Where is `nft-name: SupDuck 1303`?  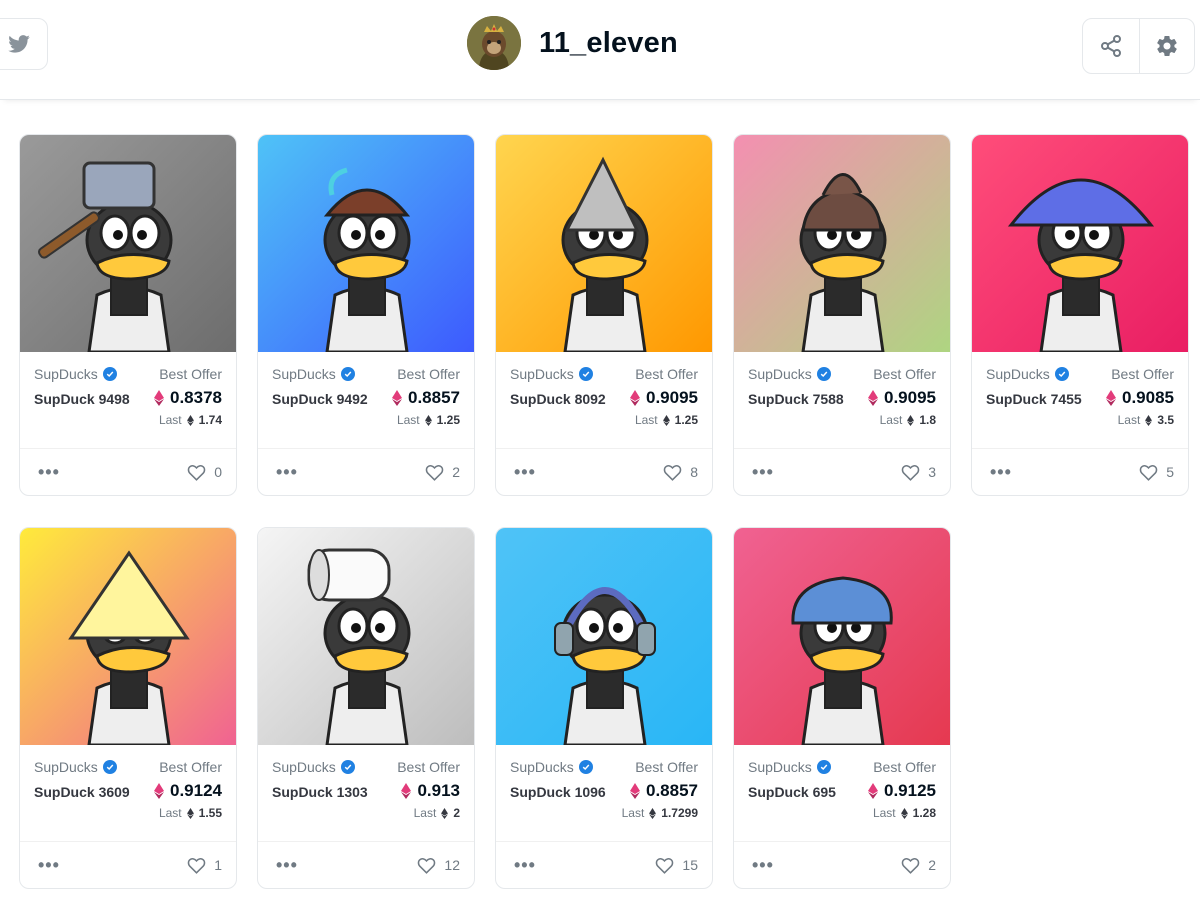 nft-name: SupDuck 1303 is located at coordinates (324, 792).